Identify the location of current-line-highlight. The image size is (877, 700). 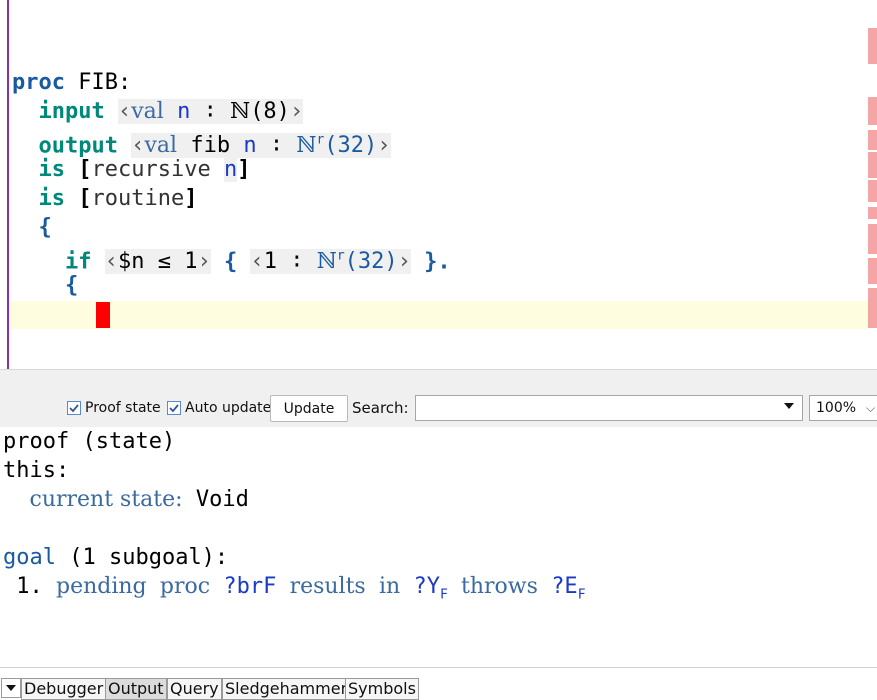
(438, 315).